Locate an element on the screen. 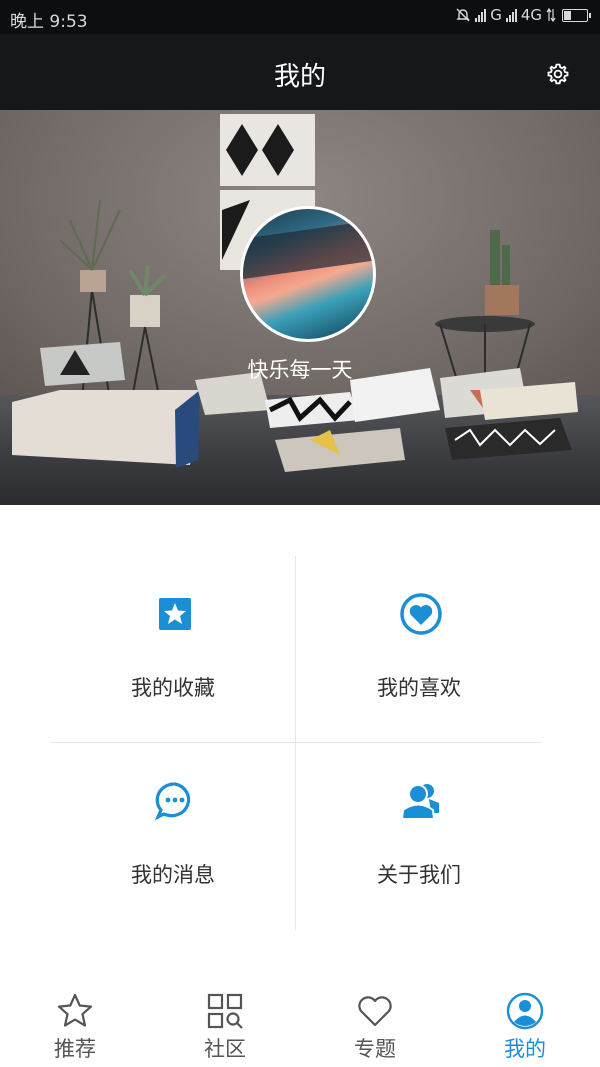 This screenshot has width=600, height=1067. data-transfer-icon is located at coordinates (551, 15).